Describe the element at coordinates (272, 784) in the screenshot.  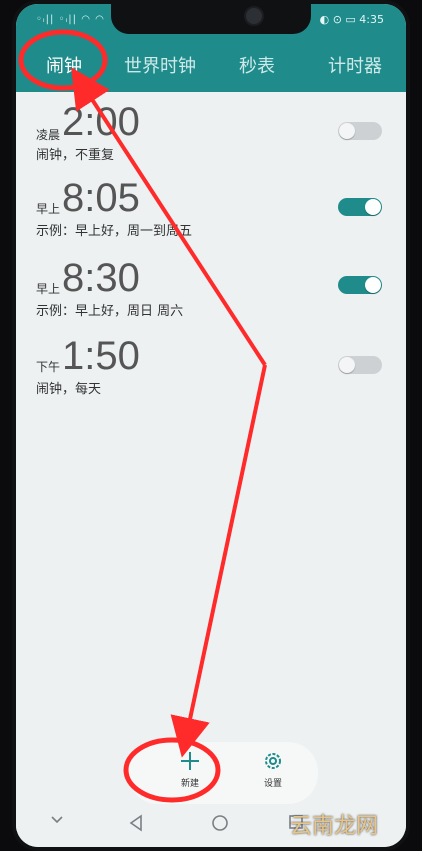
I see `settings-label: 设置` at that location.